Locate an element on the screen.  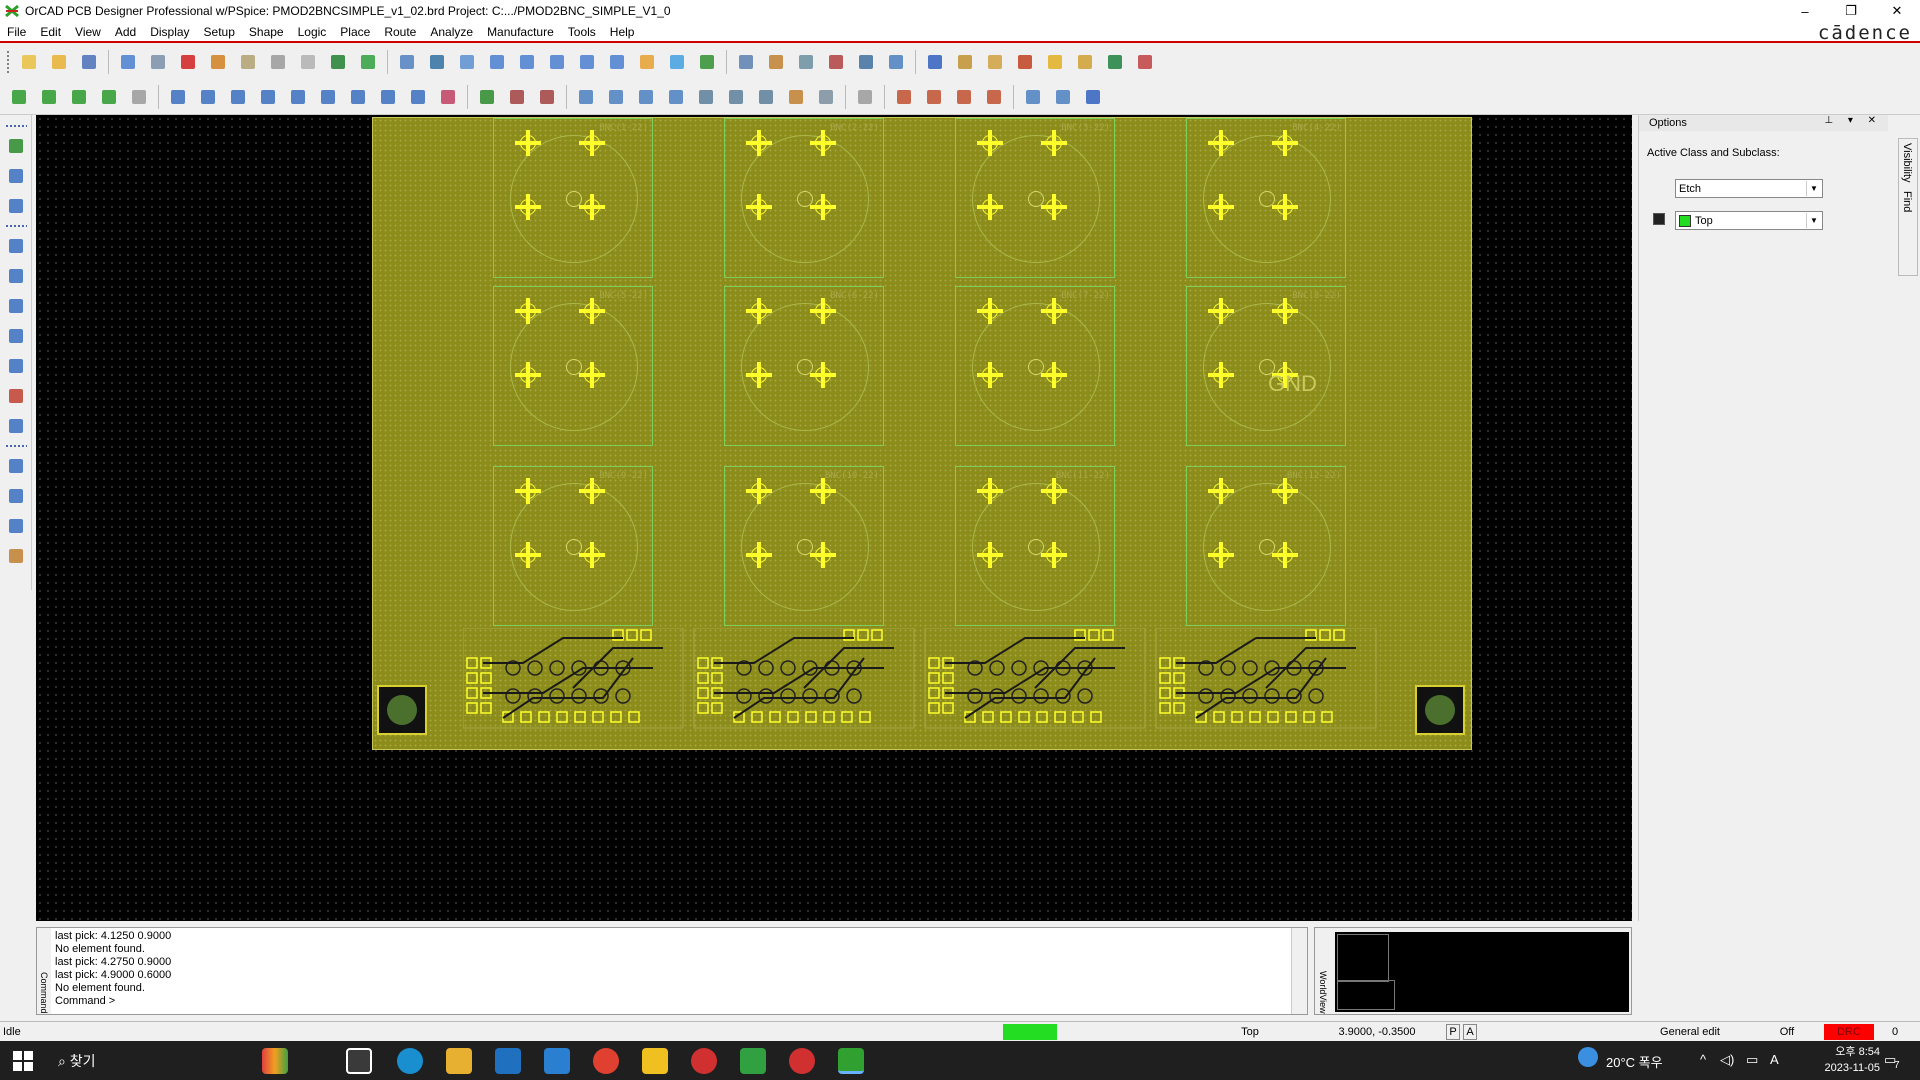
zoom-fit-icon is located at coordinates (467, 62).